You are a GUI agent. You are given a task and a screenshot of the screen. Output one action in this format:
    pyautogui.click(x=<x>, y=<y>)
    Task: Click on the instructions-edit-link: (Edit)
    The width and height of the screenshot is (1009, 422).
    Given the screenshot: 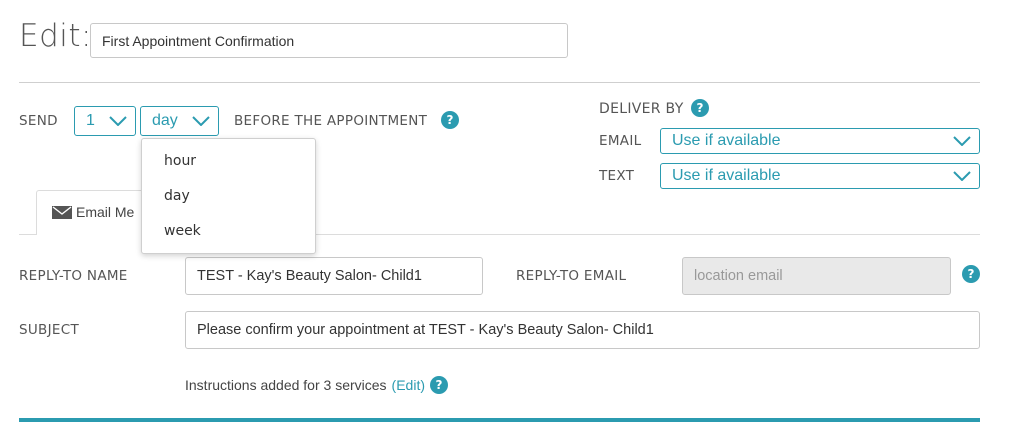 What is the action you would take?
    pyautogui.click(x=408, y=385)
    